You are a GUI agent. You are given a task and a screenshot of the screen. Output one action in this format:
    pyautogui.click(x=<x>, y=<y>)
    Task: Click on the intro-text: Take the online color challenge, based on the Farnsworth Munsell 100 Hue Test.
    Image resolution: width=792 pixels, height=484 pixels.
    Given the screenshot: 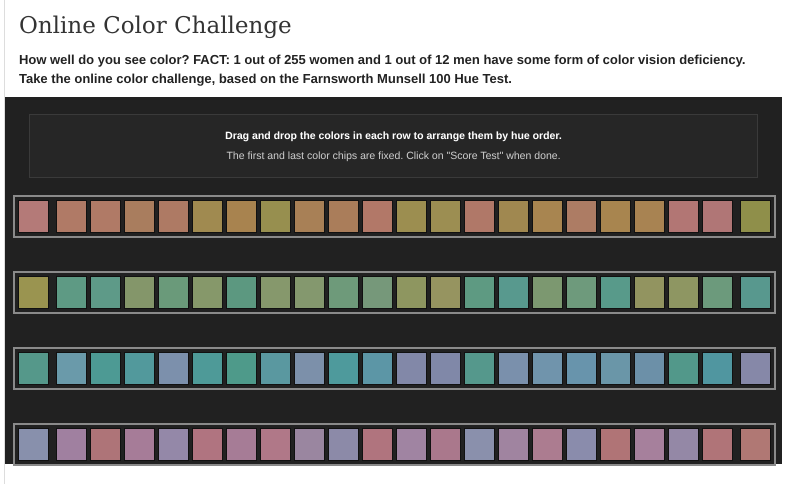 What is the action you would take?
    pyautogui.click(x=265, y=79)
    